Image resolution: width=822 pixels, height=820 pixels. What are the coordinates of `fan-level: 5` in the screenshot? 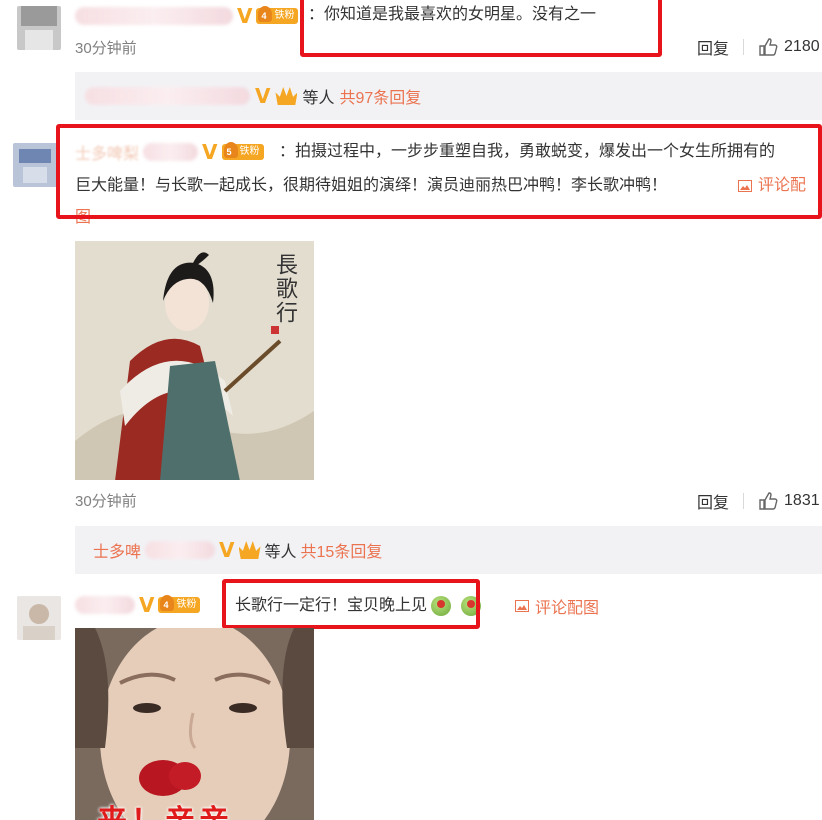 It's located at (229, 152).